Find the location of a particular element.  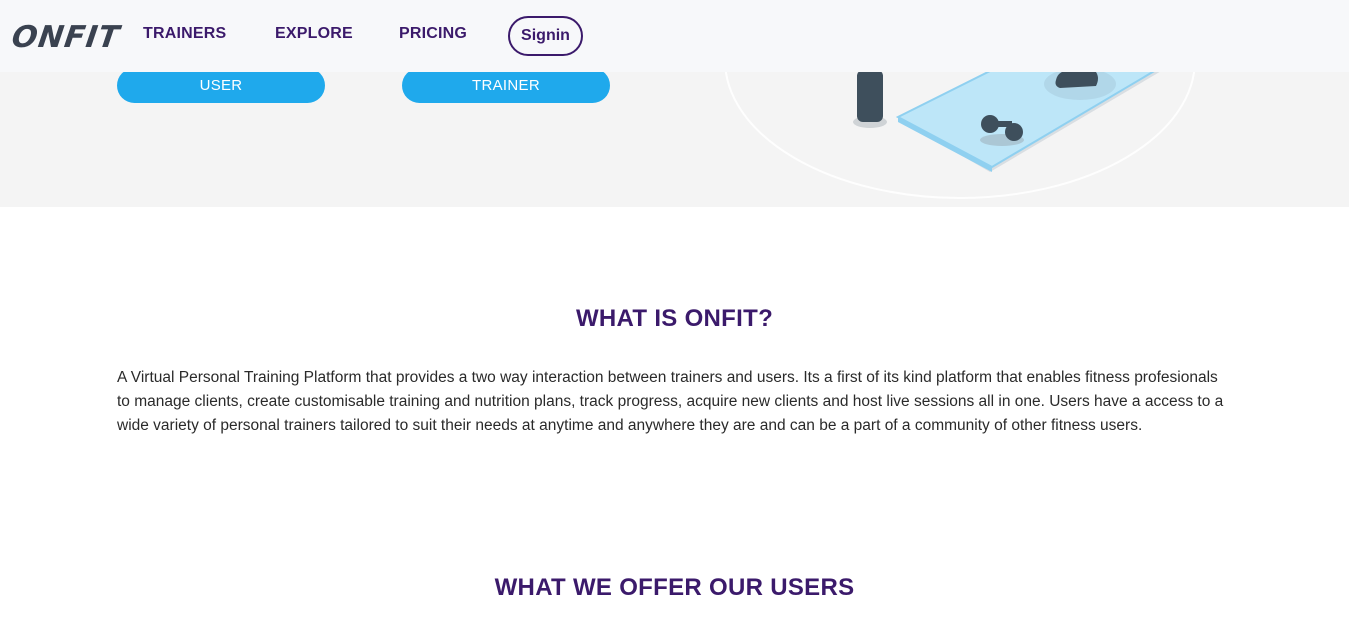

nav-link-explore: EXPLORE is located at coordinates (314, 34).